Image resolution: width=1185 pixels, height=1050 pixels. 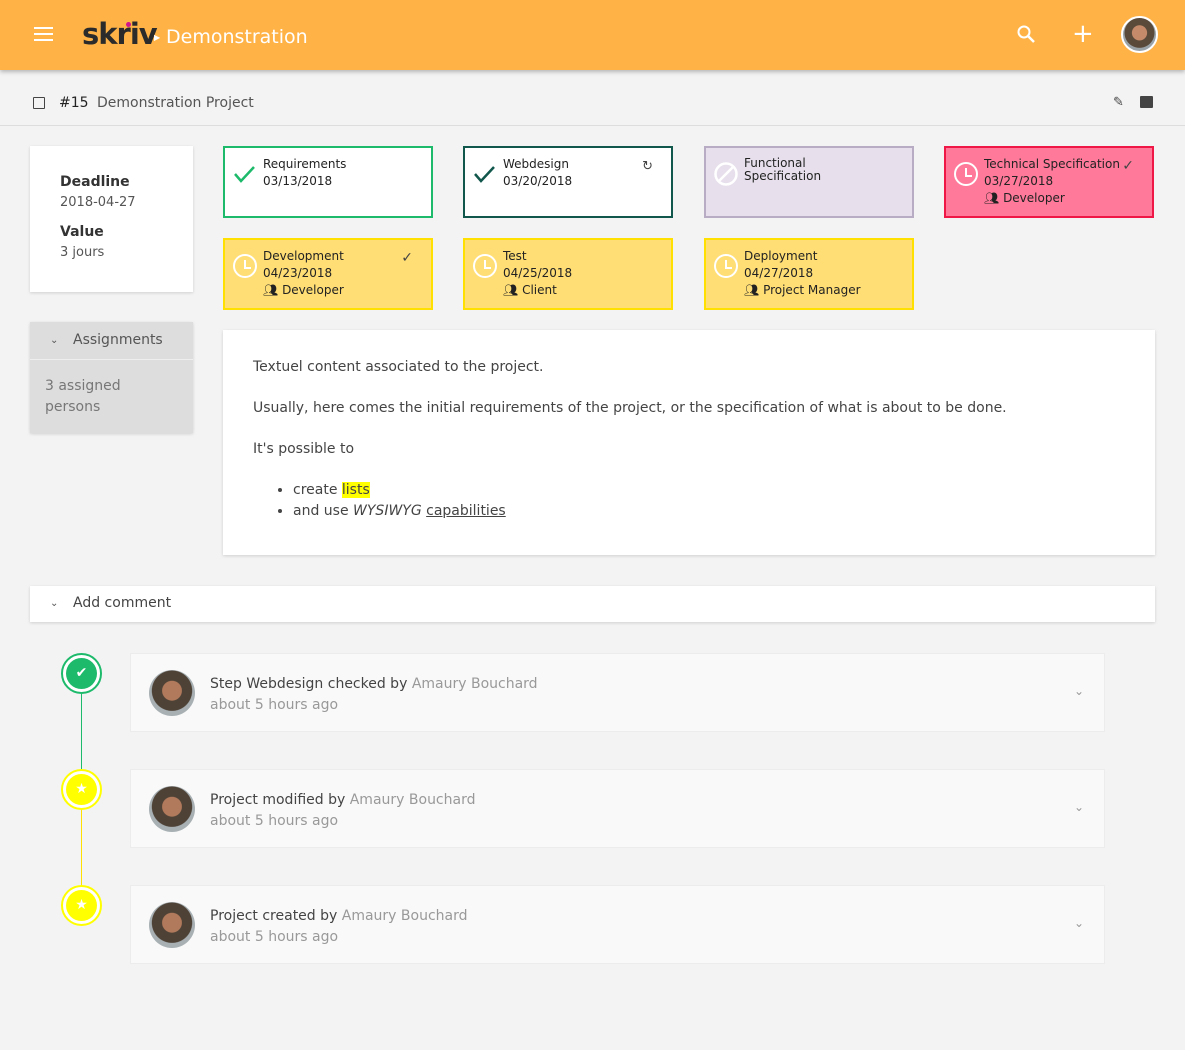 I want to click on assignments-toggle: ⌄ Assignments, so click(x=111, y=341).